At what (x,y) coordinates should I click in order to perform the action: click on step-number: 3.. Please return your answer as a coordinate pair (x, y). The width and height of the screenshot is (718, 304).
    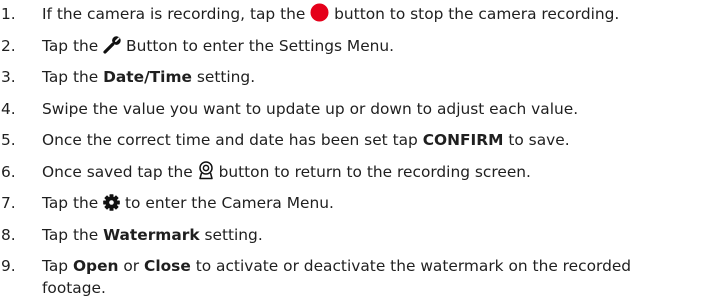
    Looking at the image, I should click on (8, 77).